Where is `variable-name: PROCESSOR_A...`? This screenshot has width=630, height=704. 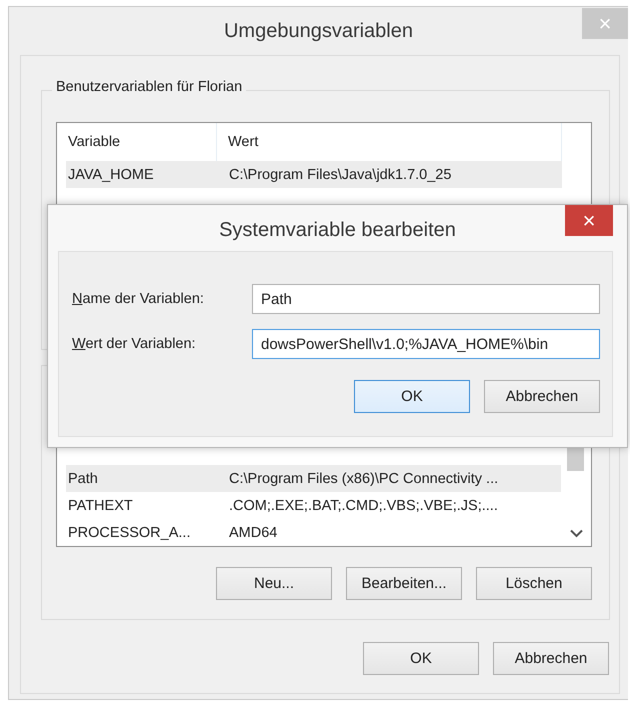 variable-name: PROCESSOR_A... is located at coordinates (129, 532).